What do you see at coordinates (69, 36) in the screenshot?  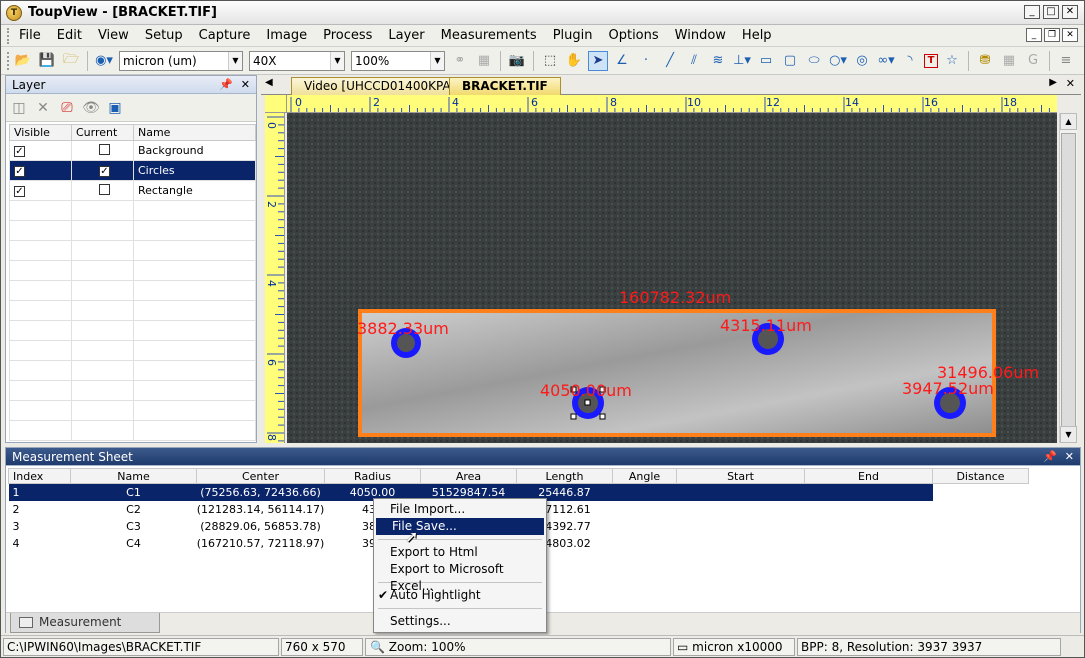 I see `menu-edit: Edit` at bounding box center [69, 36].